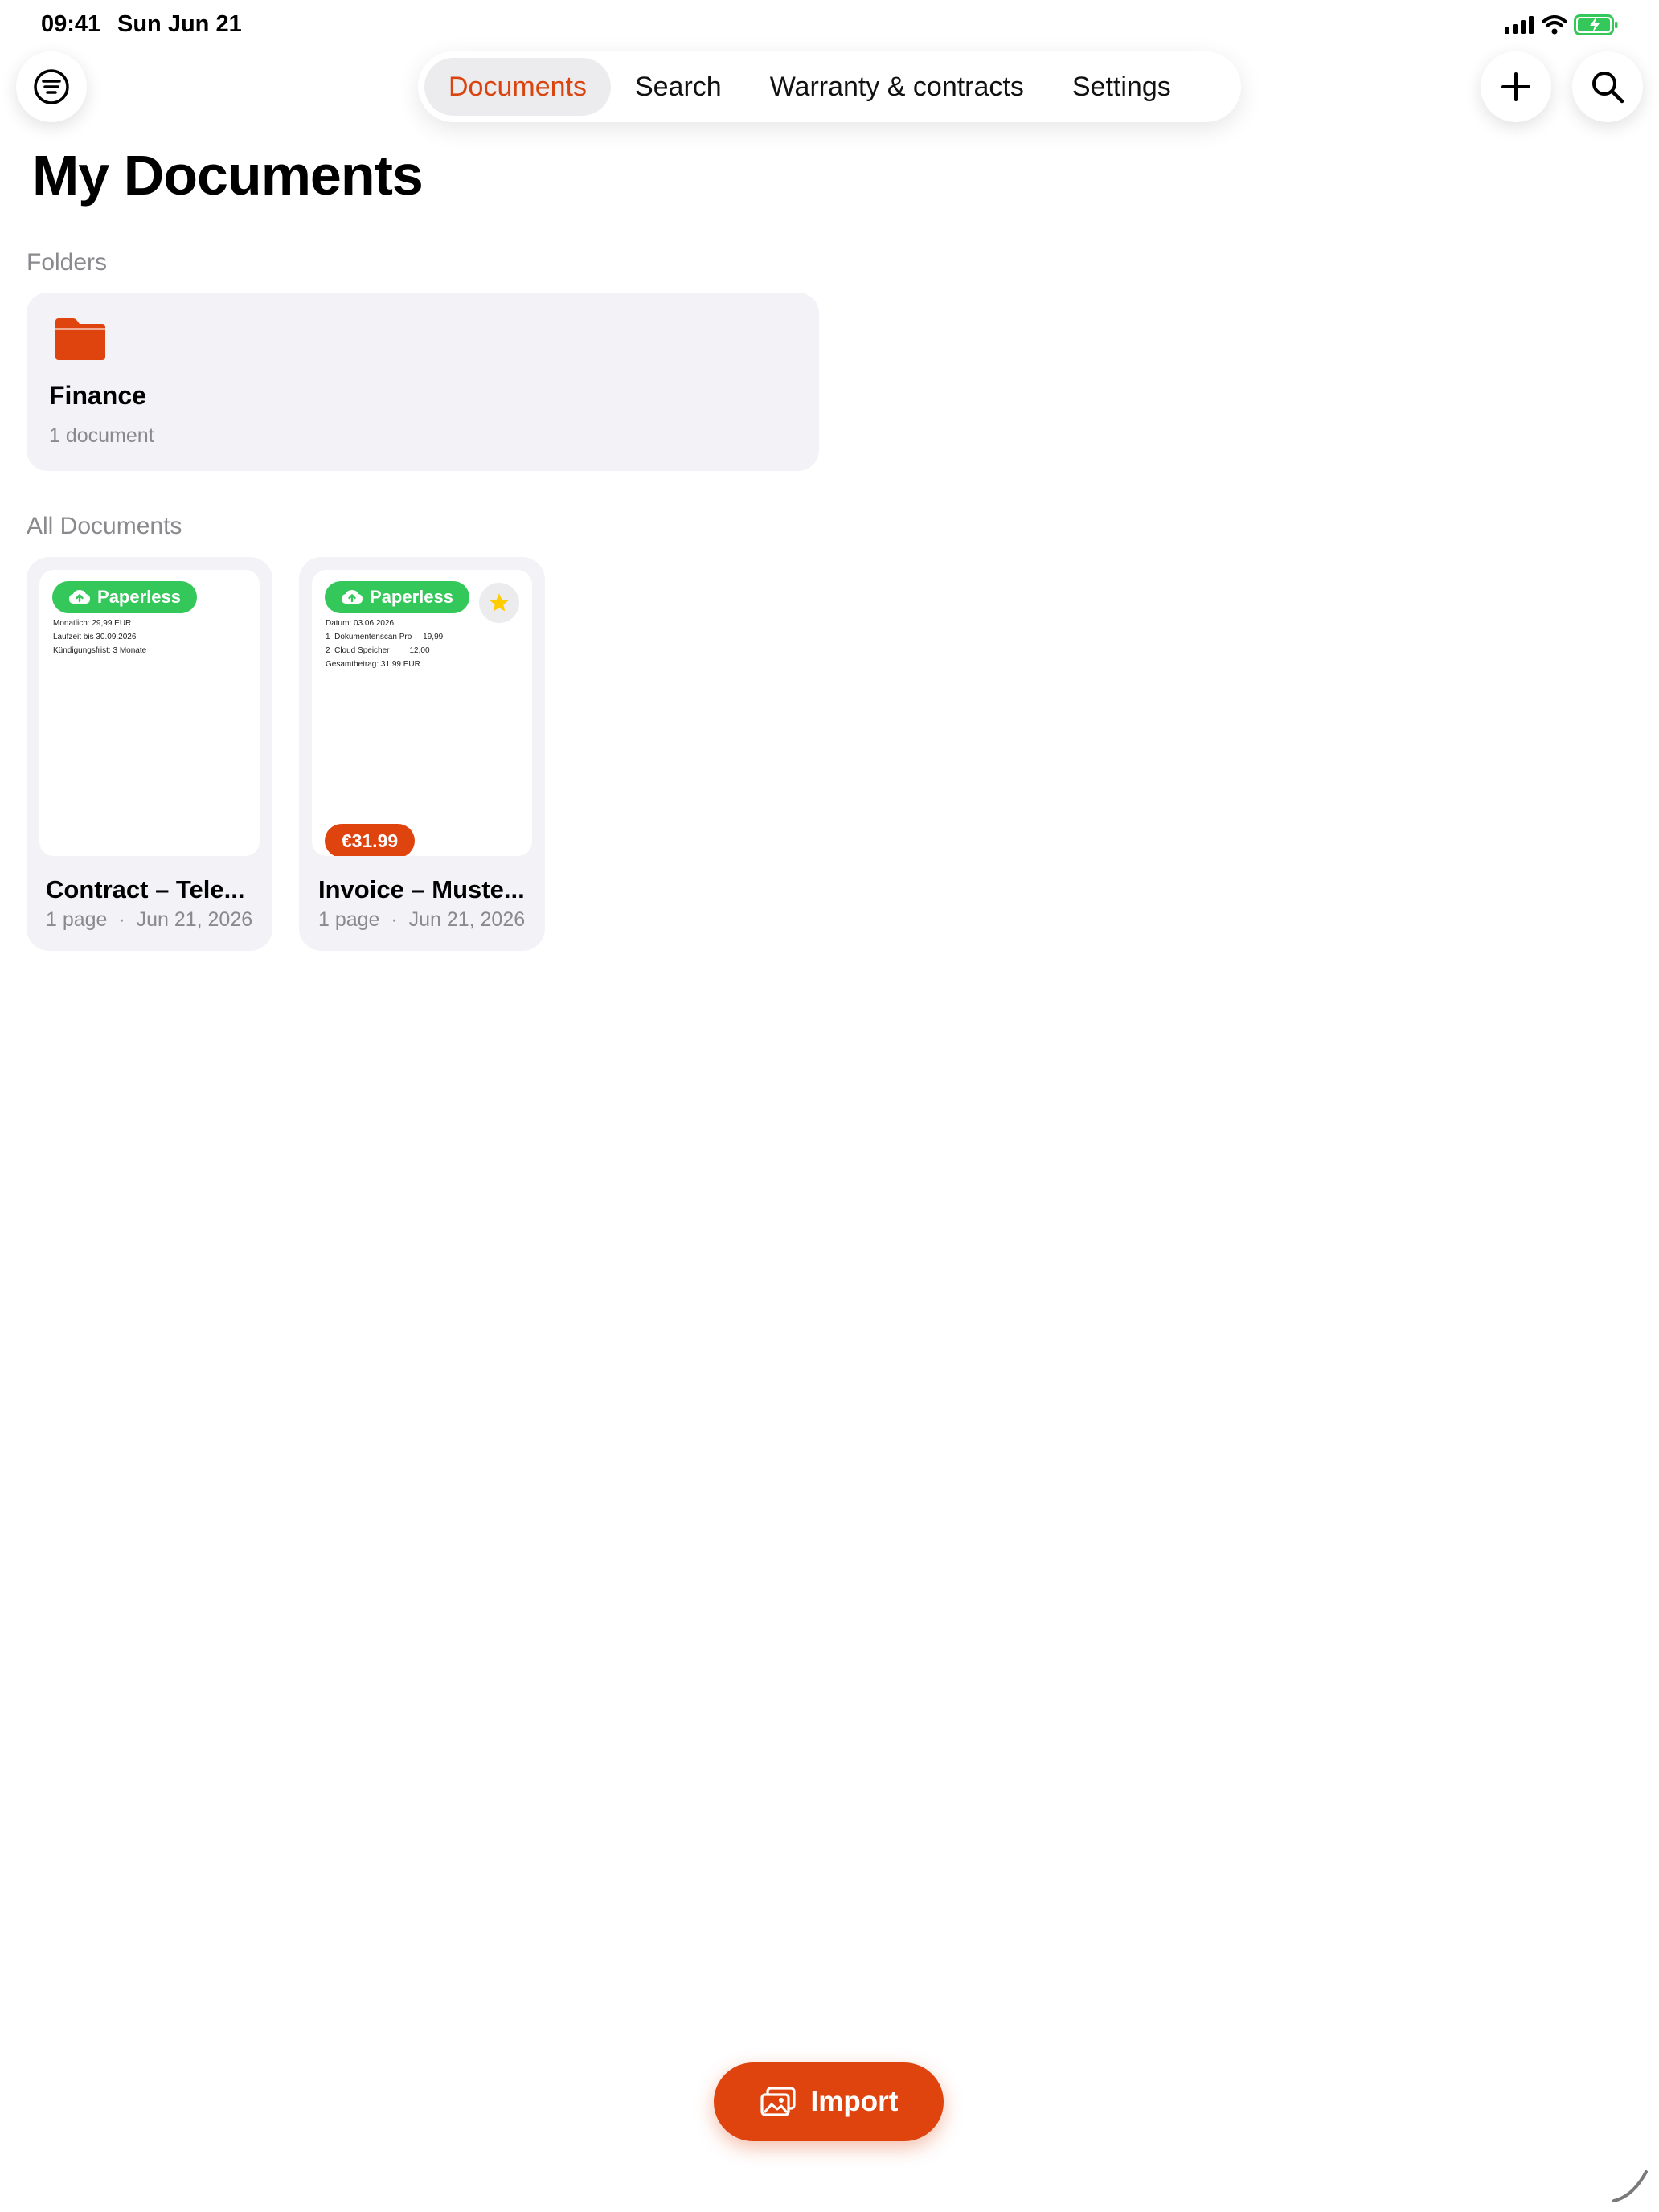 The width and height of the screenshot is (1659, 2212). I want to click on price-badge: €31.99, so click(370, 840).